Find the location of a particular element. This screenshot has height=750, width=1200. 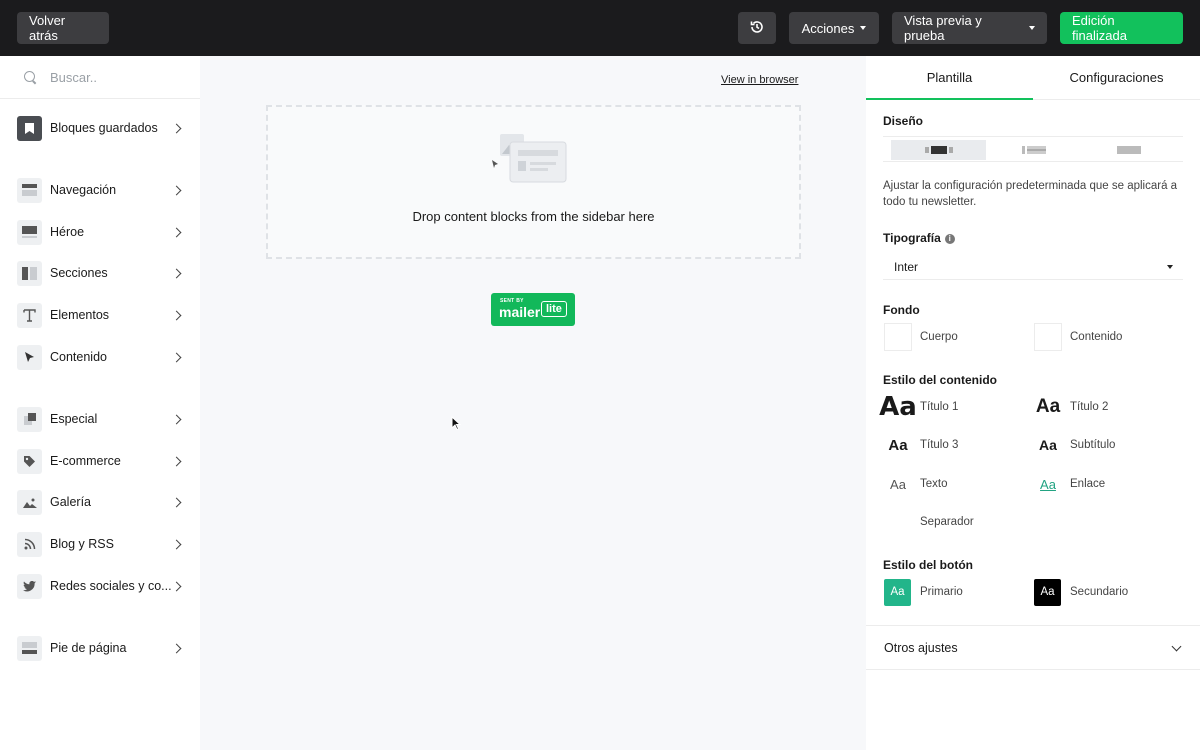

sidebar-item-label: Pie de página is located at coordinates (88, 648).